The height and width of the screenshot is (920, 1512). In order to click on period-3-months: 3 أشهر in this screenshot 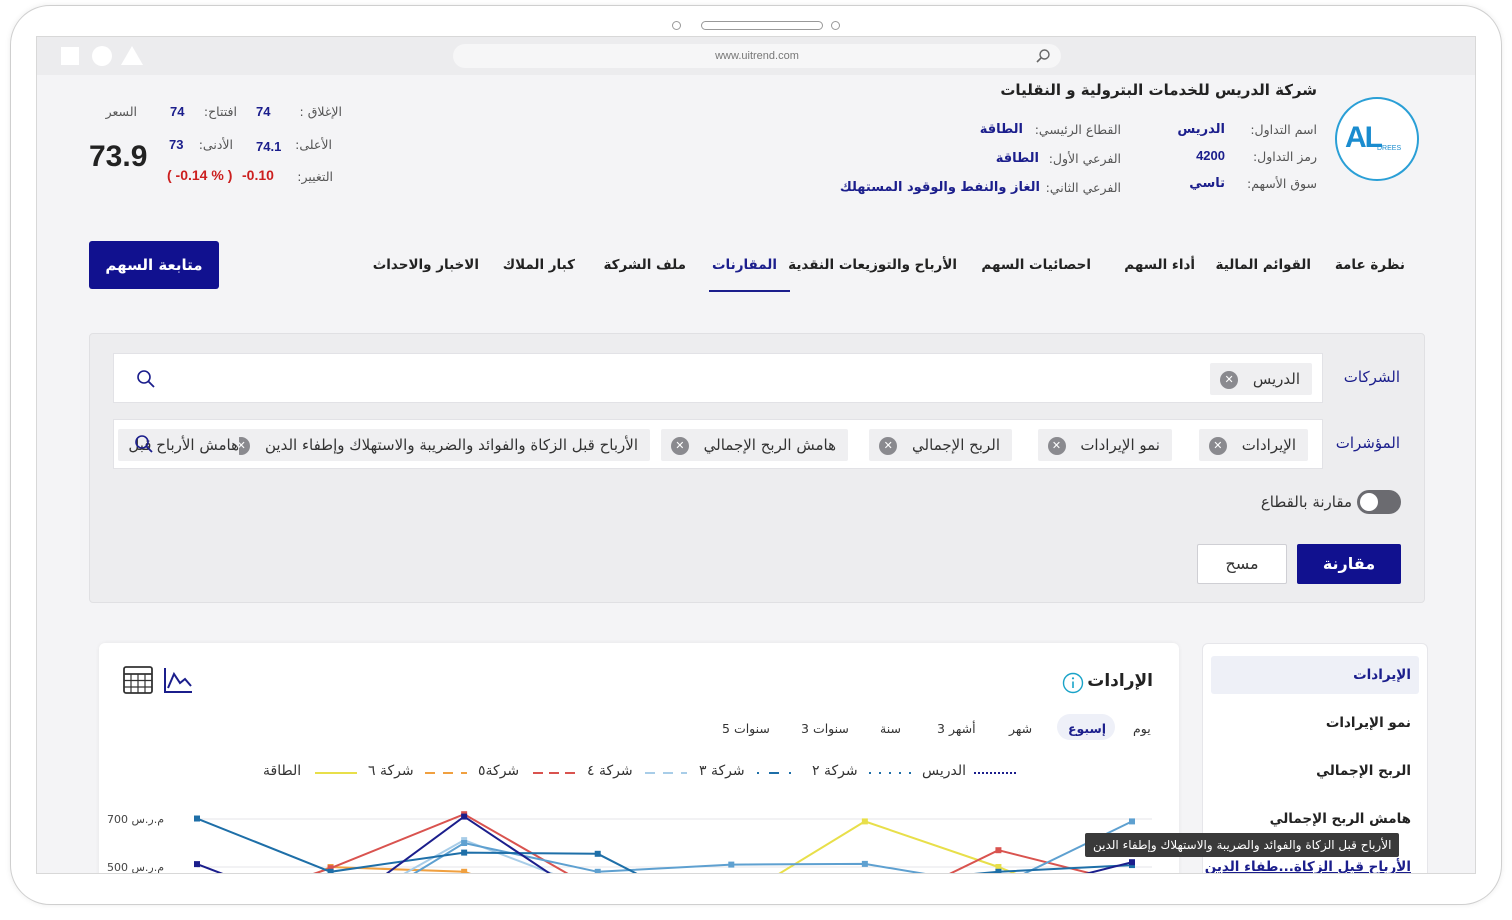, I will do `click(956, 728)`.